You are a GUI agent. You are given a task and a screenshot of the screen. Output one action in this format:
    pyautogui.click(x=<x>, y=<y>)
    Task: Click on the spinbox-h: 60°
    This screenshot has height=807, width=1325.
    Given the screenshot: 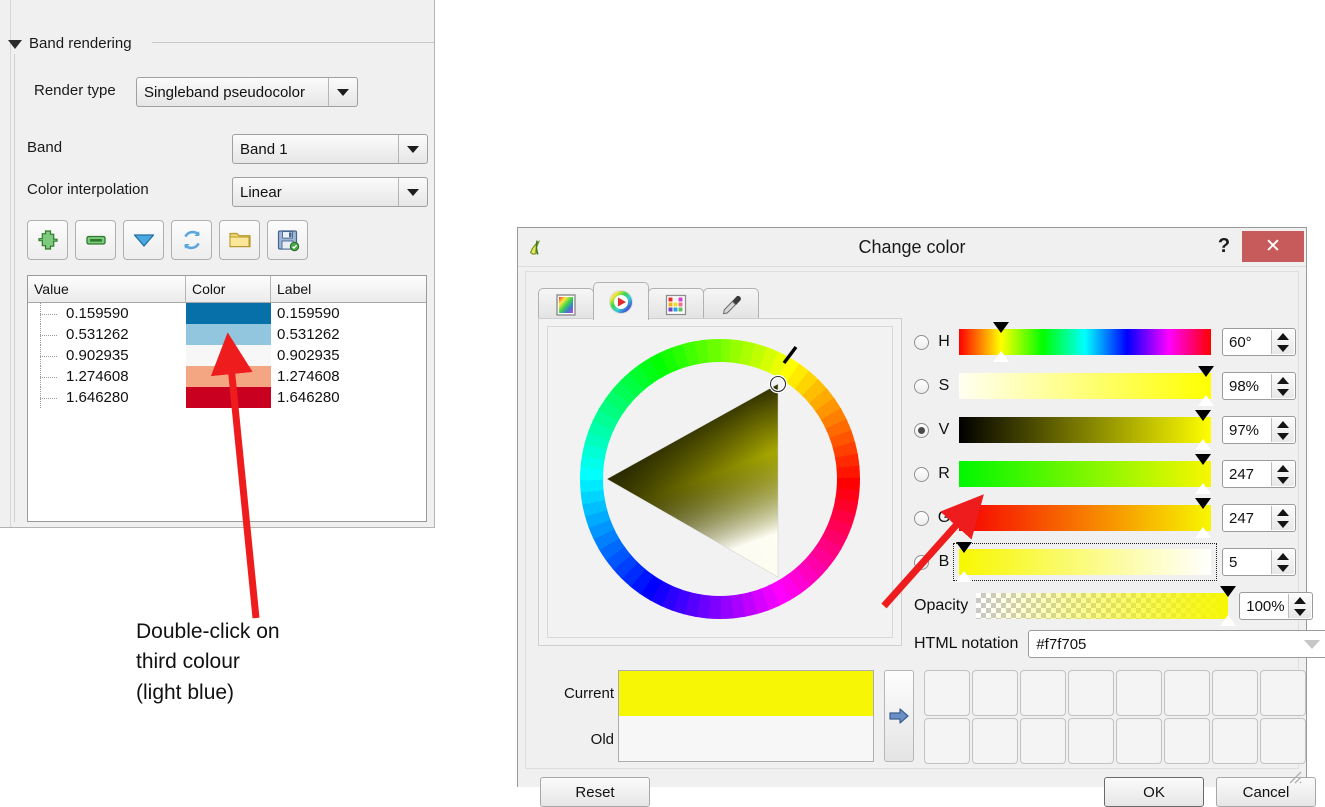 What is the action you would take?
    pyautogui.click(x=1259, y=342)
    